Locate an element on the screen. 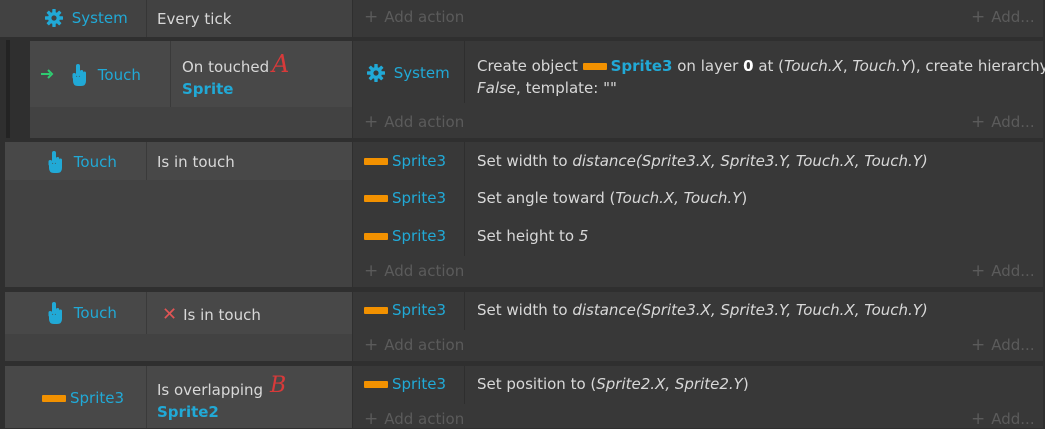  annotation-a-mark: A is located at coordinates (281, 64).